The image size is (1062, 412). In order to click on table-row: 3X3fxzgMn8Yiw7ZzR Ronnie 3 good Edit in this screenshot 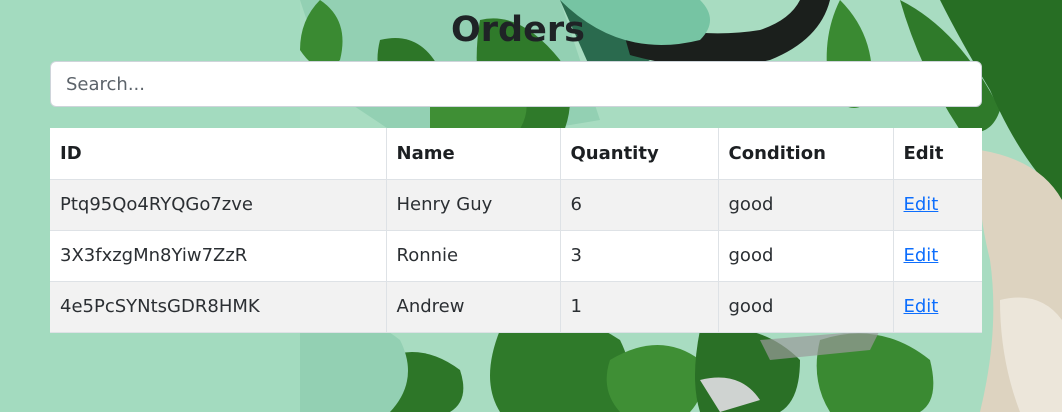, I will do `click(516, 256)`.